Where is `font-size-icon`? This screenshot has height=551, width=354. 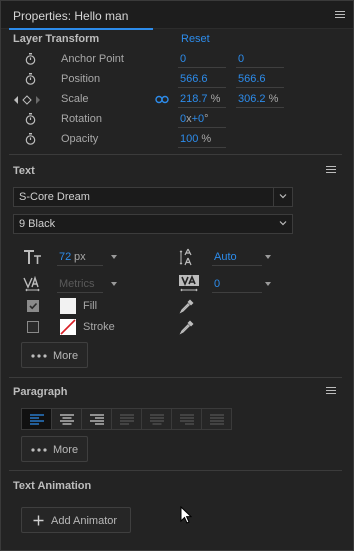
font-size-icon is located at coordinates (32, 257).